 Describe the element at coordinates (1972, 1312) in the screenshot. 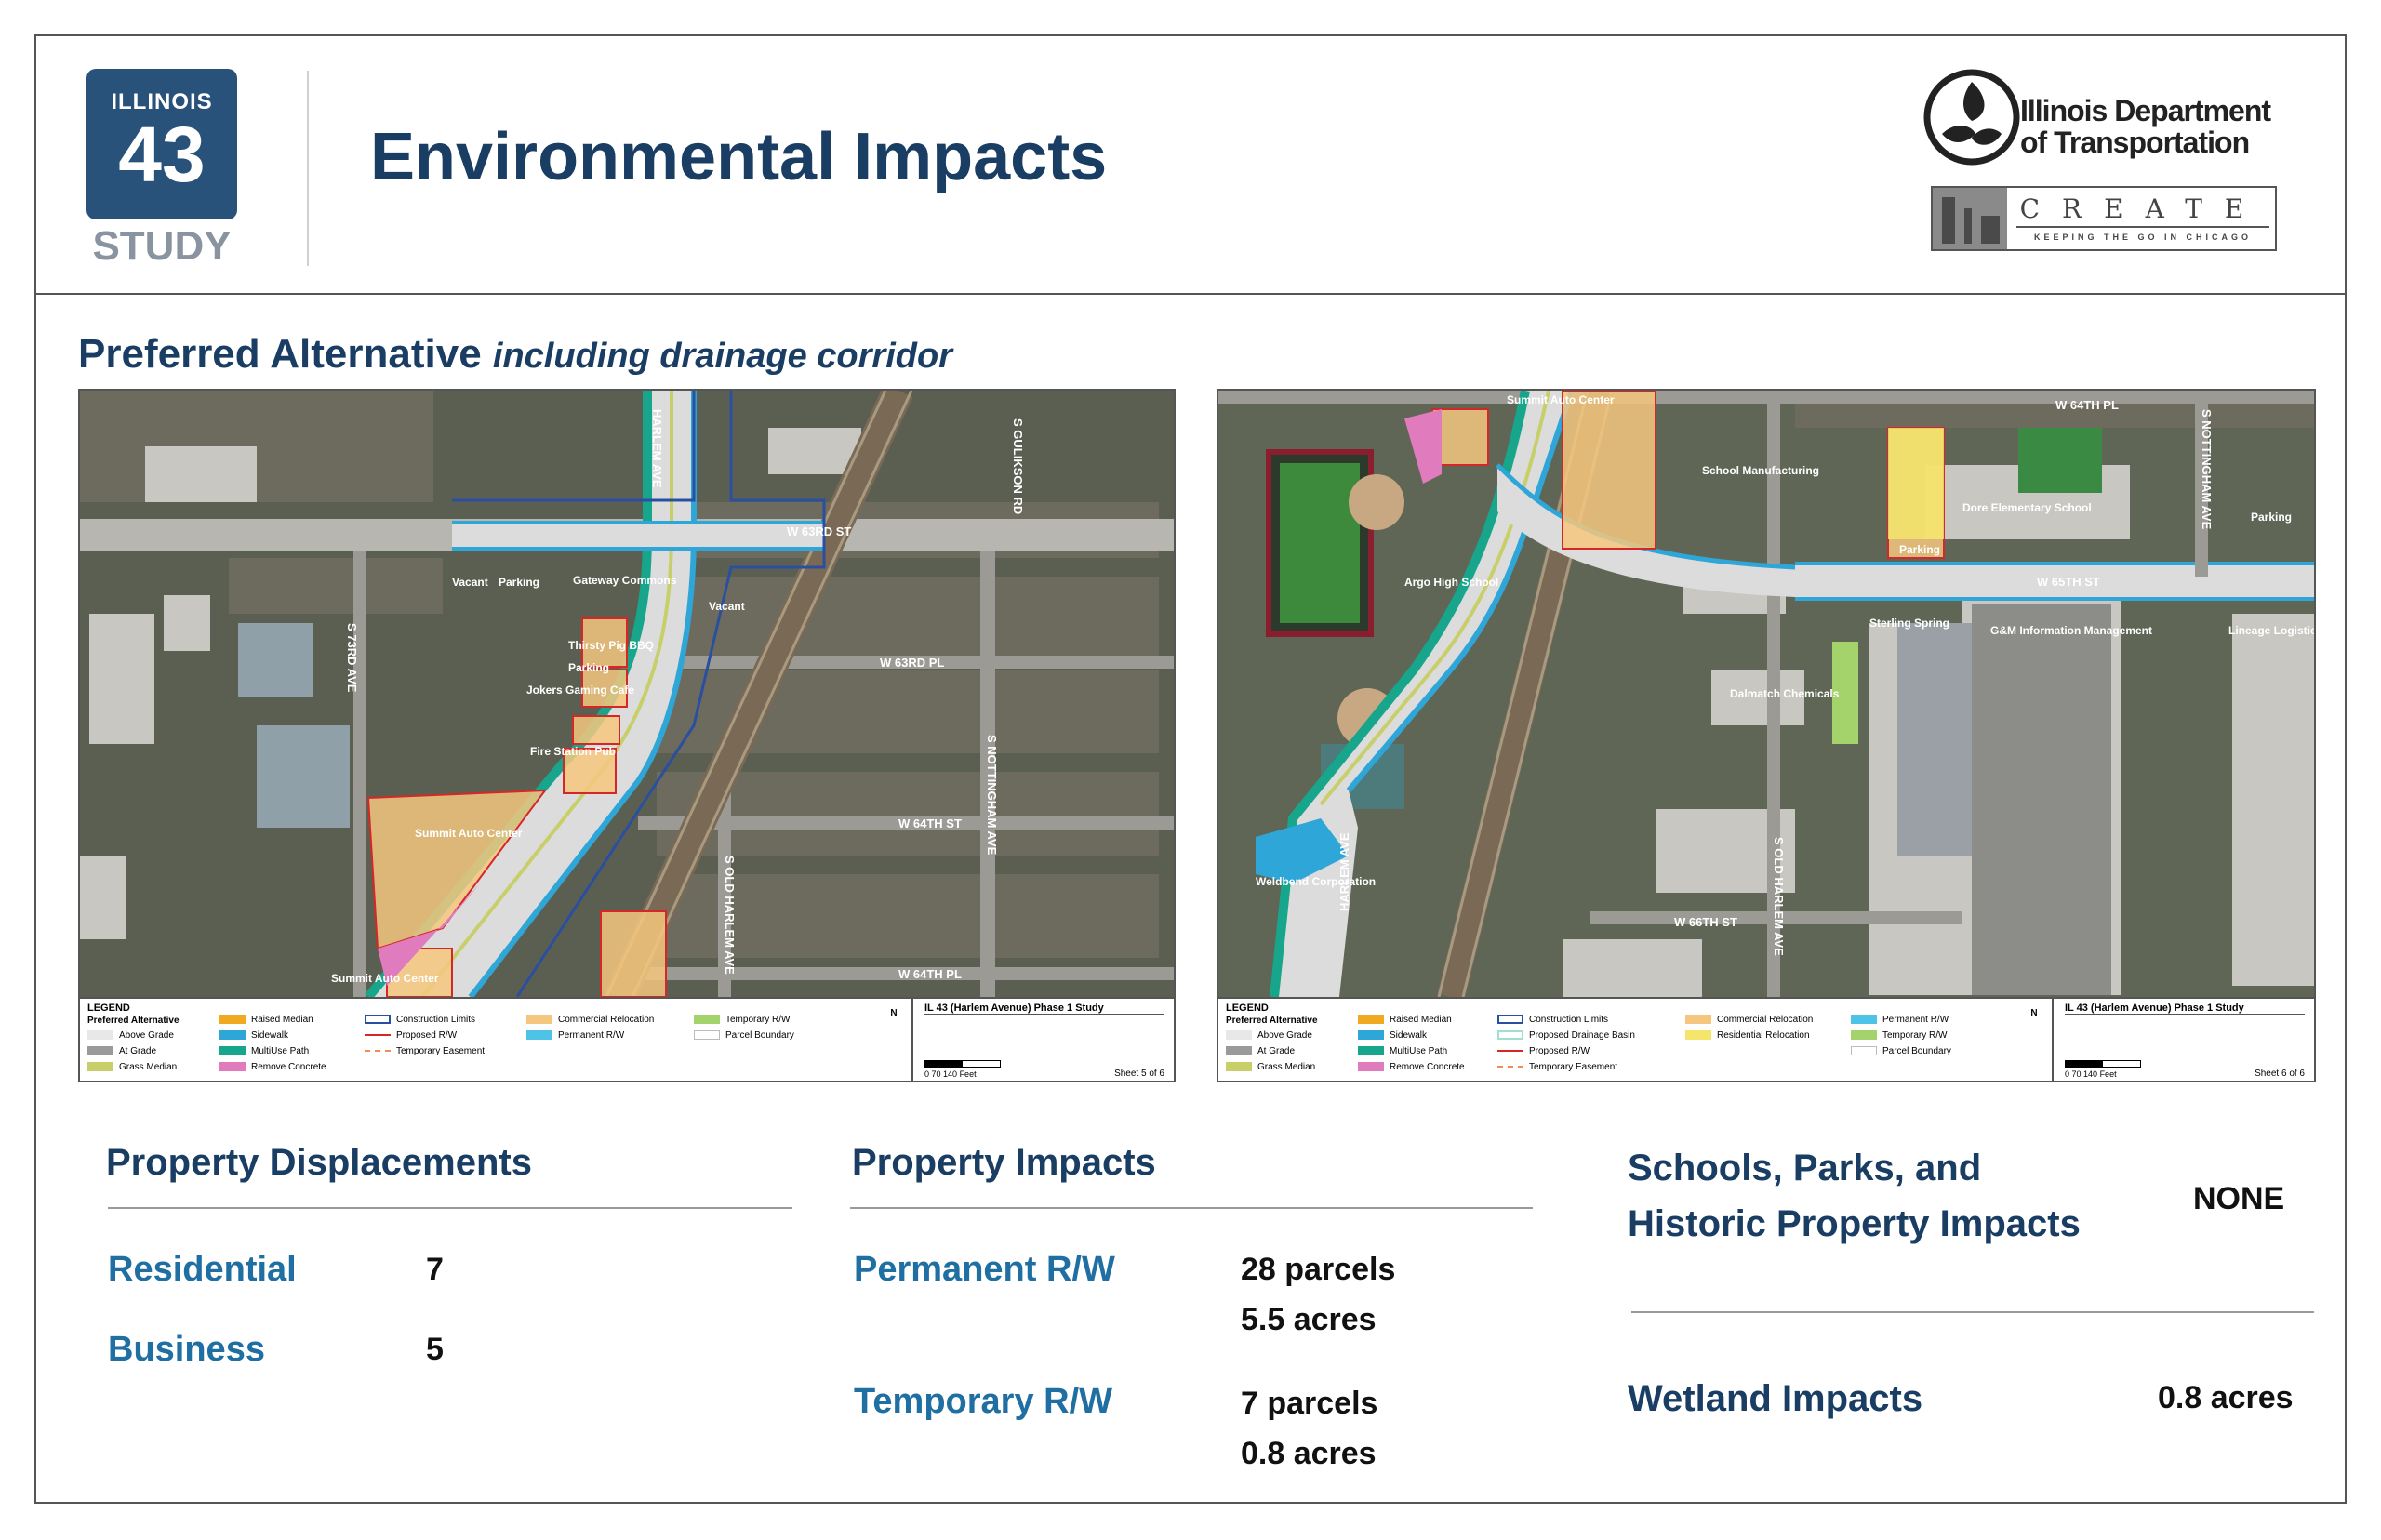

I see `schools-divider` at that location.